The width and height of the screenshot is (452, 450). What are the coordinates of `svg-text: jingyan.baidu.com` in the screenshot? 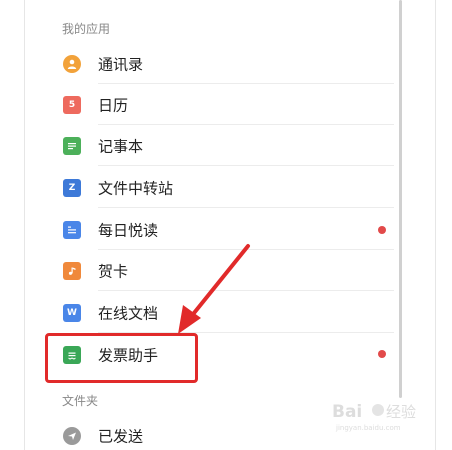 It's located at (368, 428).